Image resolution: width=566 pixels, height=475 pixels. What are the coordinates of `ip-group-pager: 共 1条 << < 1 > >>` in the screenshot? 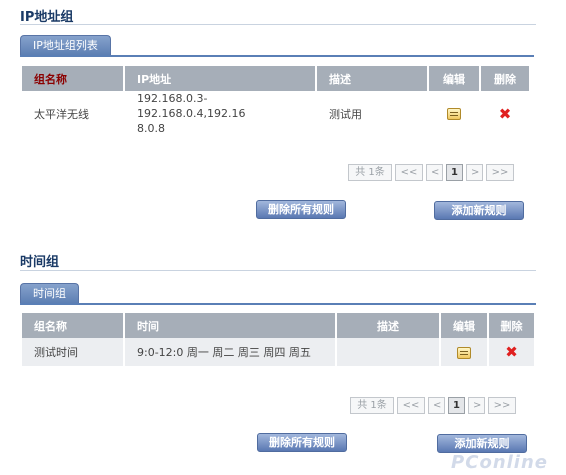 It's located at (431, 172).